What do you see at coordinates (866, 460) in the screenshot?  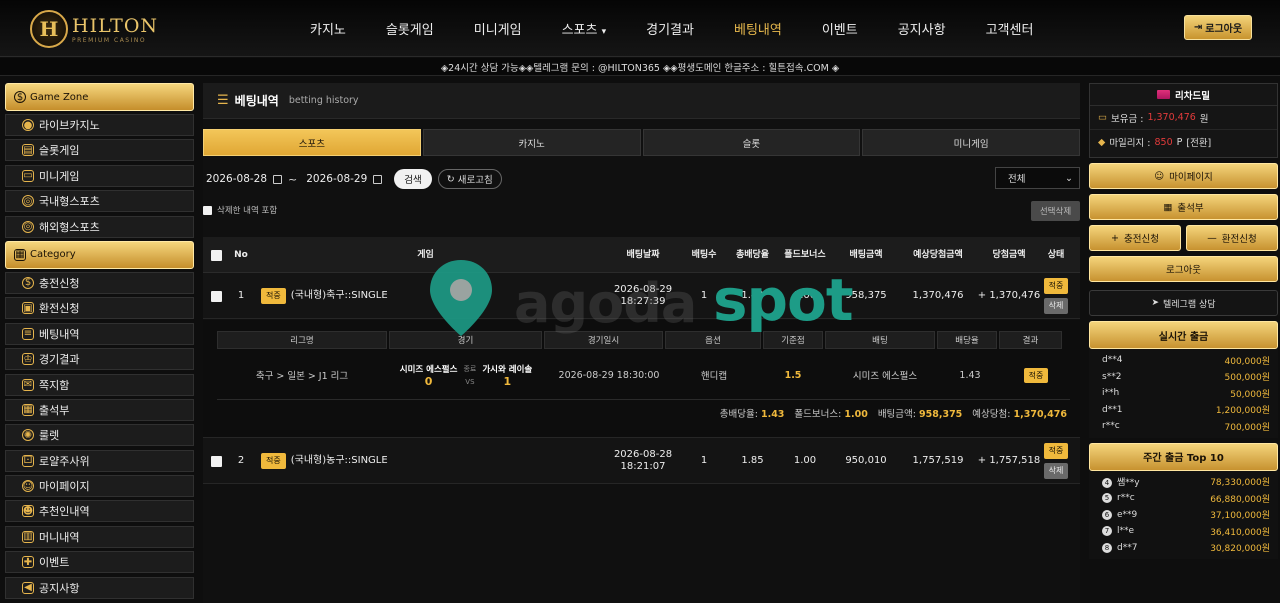 I see `row-amount: 950,010` at bounding box center [866, 460].